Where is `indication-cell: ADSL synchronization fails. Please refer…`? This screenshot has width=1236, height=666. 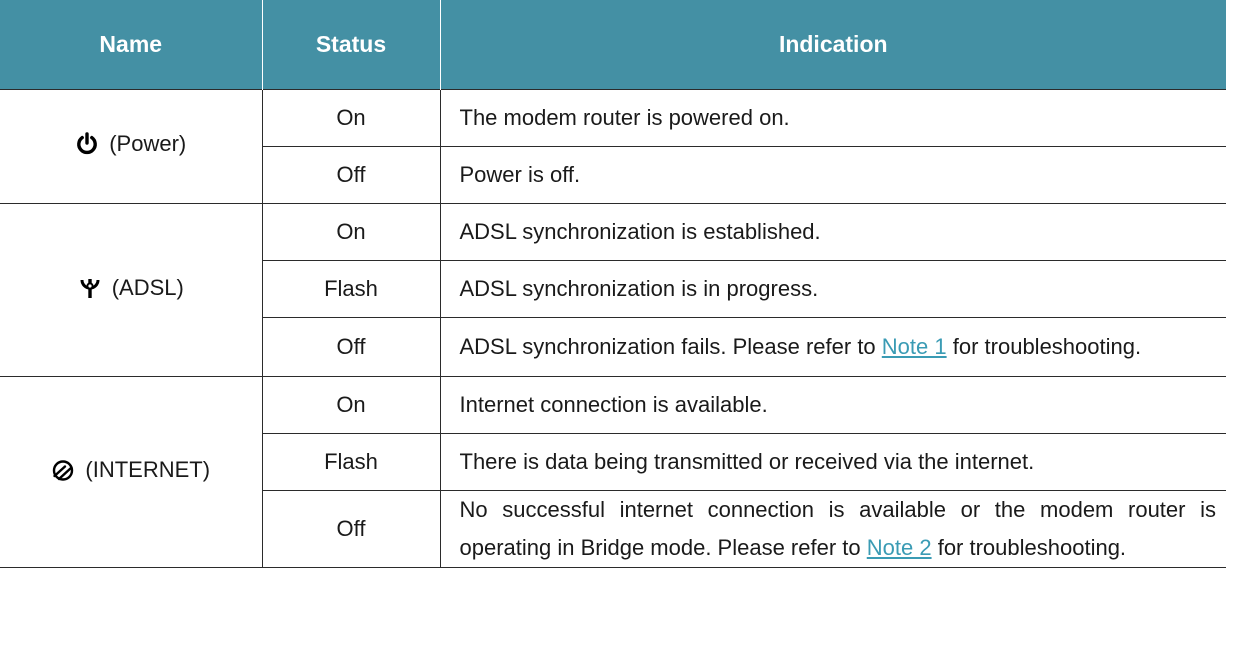 indication-cell: ADSL synchronization fails. Please refer… is located at coordinates (832, 347).